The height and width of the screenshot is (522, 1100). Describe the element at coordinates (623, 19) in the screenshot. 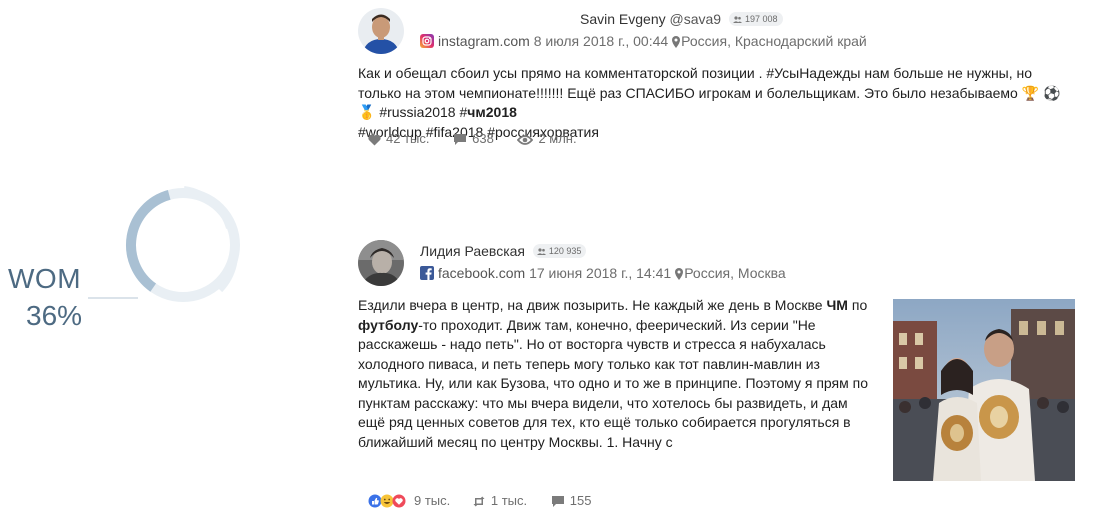

I see `author-name: Savin Evgeny` at that location.